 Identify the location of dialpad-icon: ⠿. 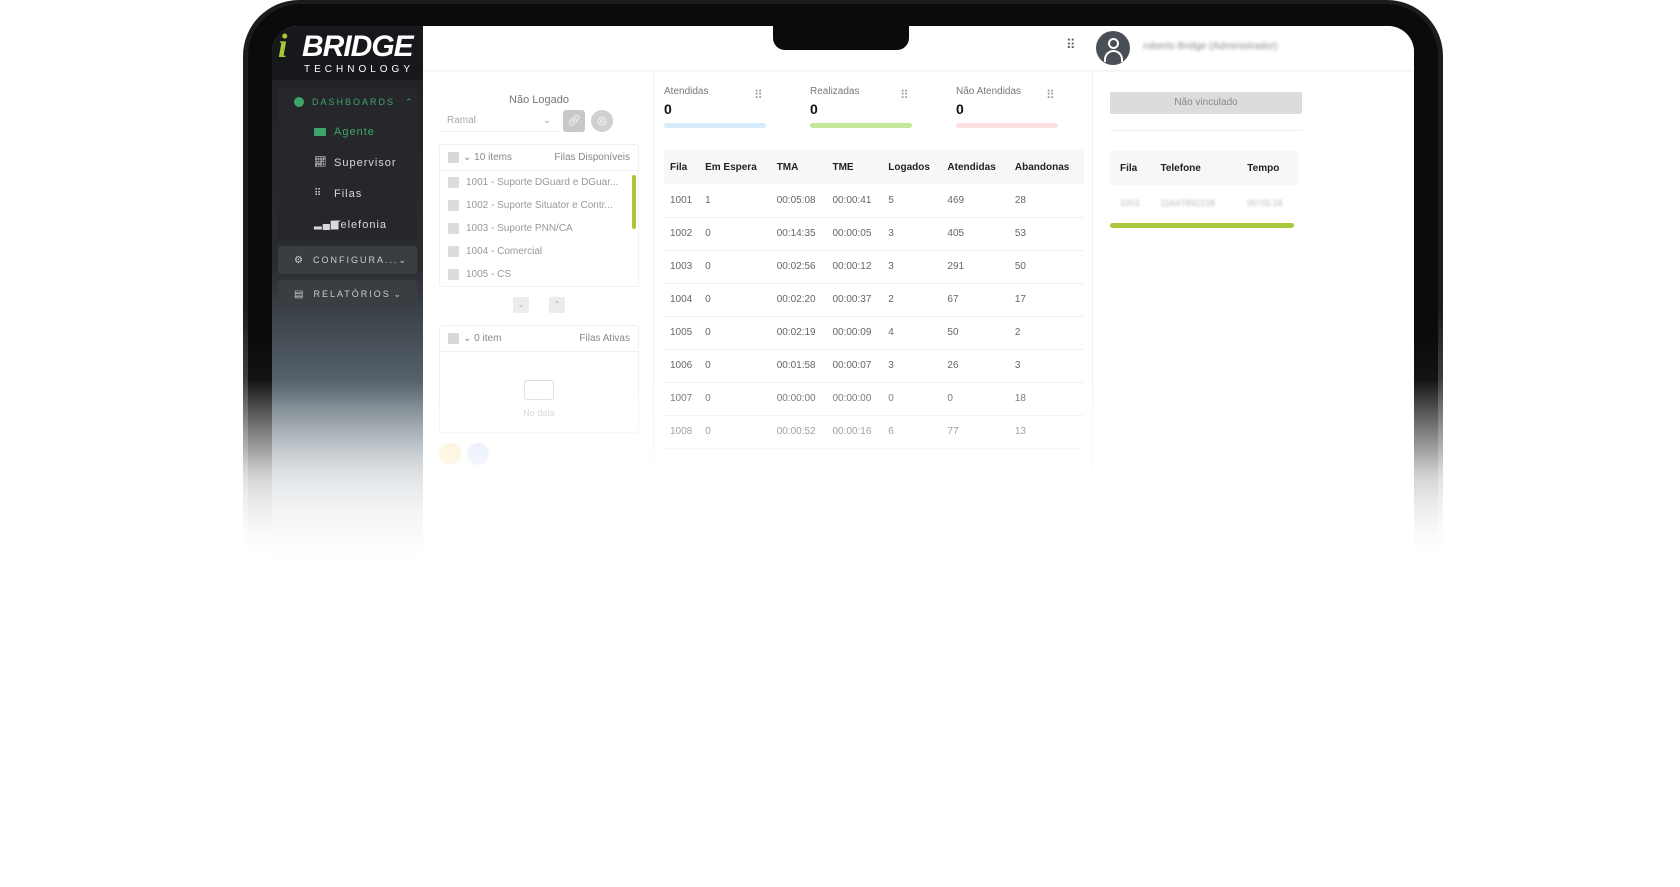
(1071, 45).